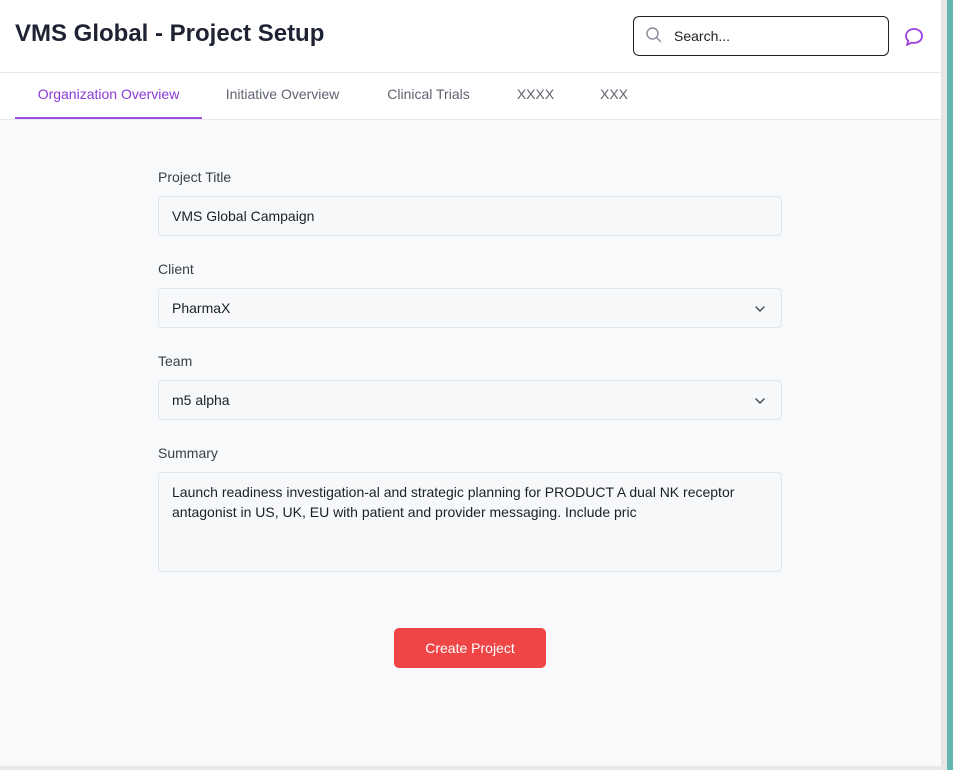 The image size is (953, 770). What do you see at coordinates (470, 648) in the screenshot?
I see `create-project-button: Create Project` at bounding box center [470, 648].